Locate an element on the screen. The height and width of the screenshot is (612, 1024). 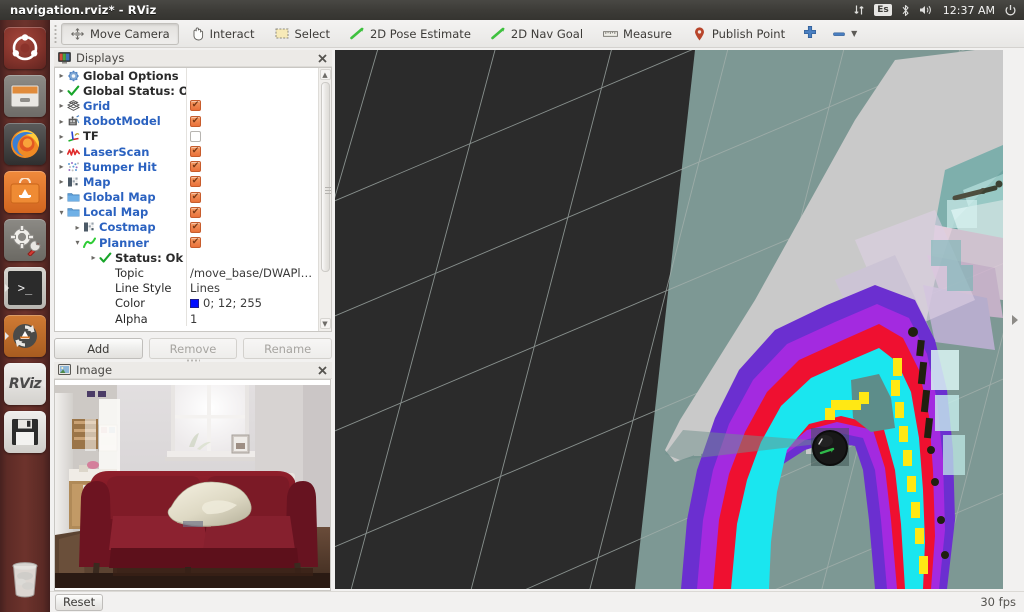
system-settings-icon is located at coordinates (25, 240).